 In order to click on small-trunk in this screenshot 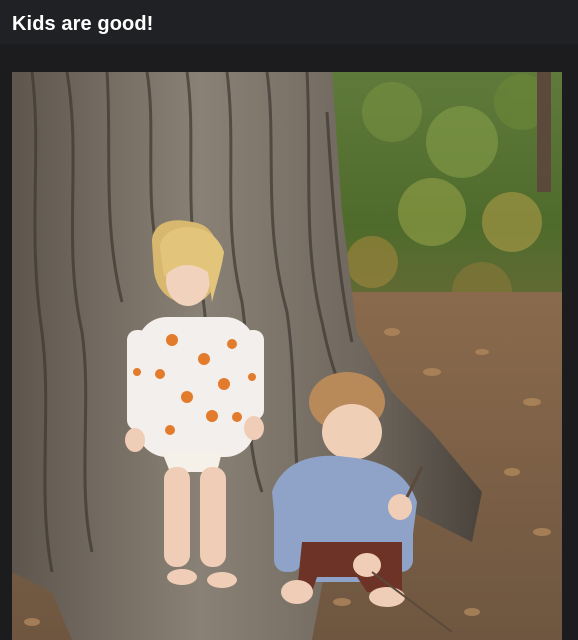, I will do `click(544, 132)`.